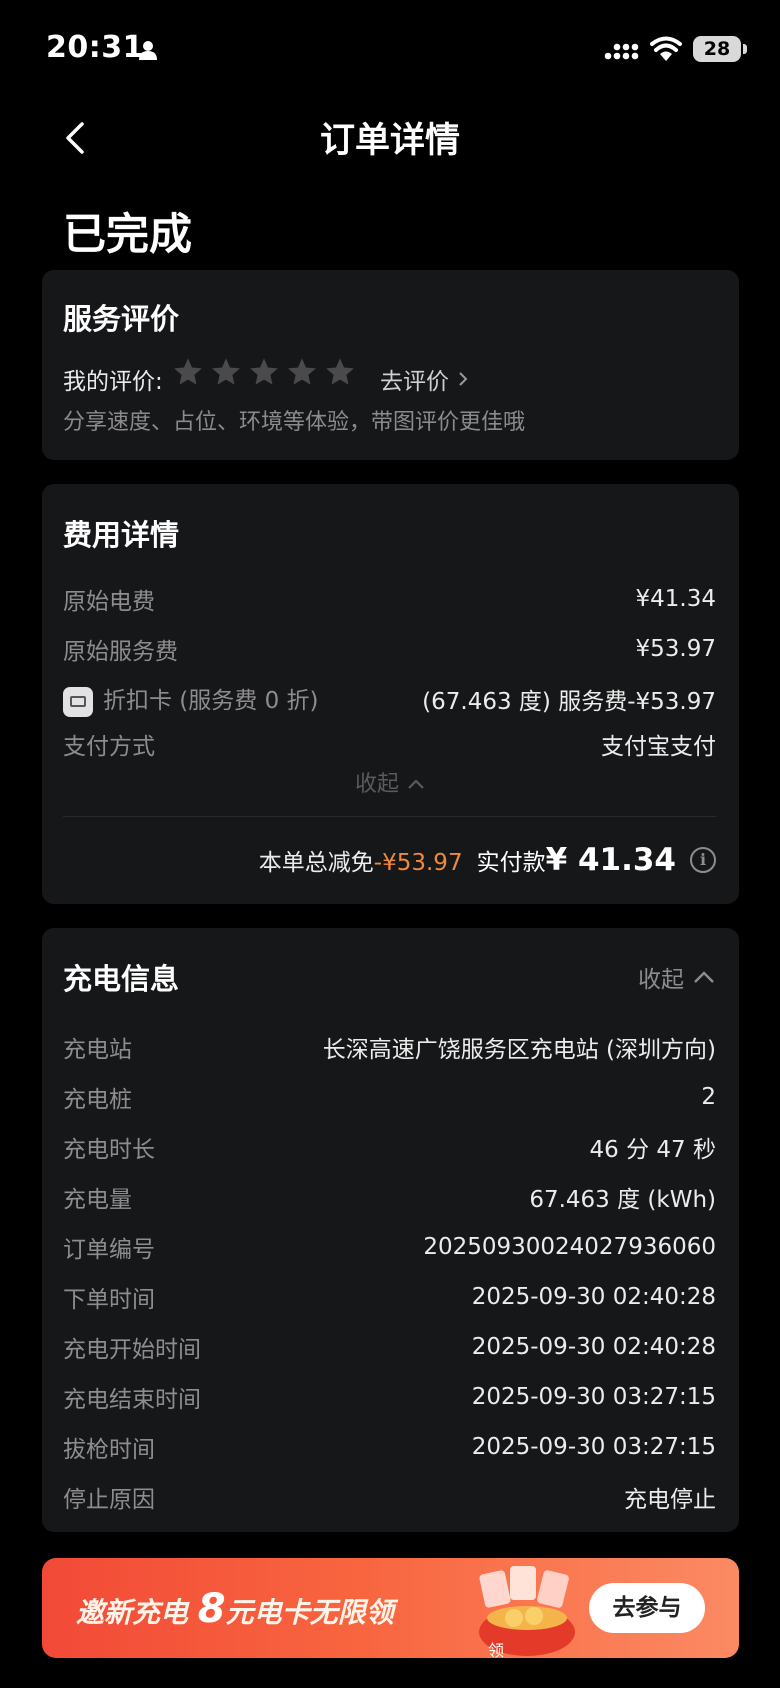  Describe the element at coordinates (389, 1247) in the screenshot. I see `charging-row: 订单编号 20250930024027936060` at that location.